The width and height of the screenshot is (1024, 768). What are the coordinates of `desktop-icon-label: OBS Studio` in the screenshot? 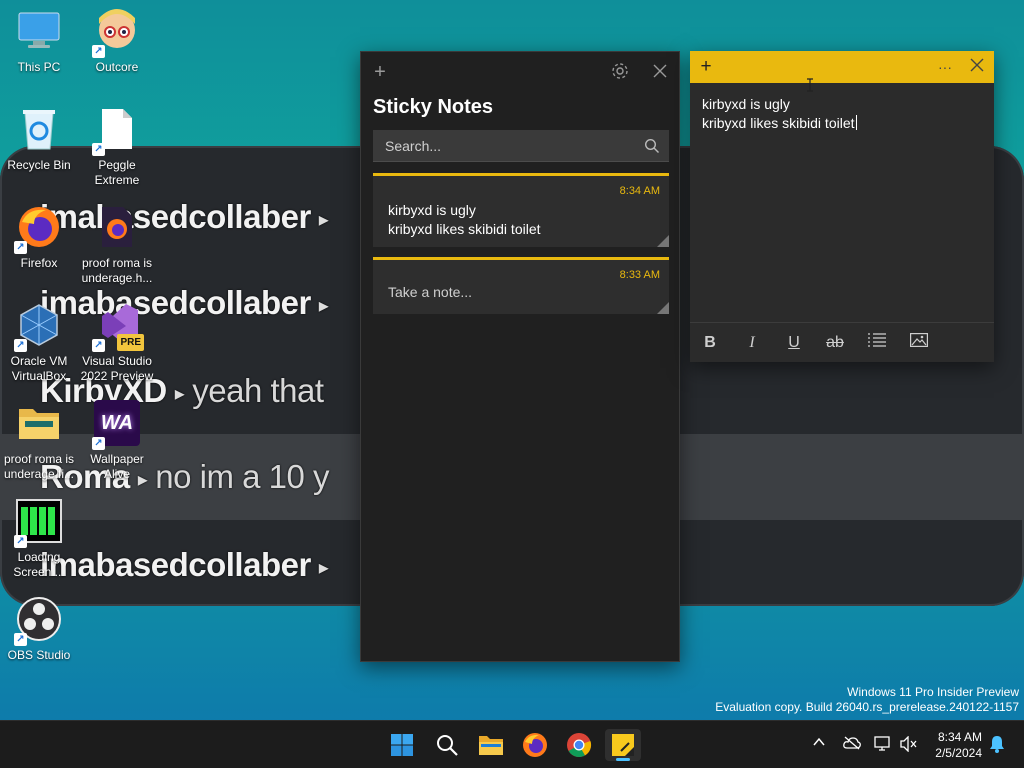 It's located at (39, 655).